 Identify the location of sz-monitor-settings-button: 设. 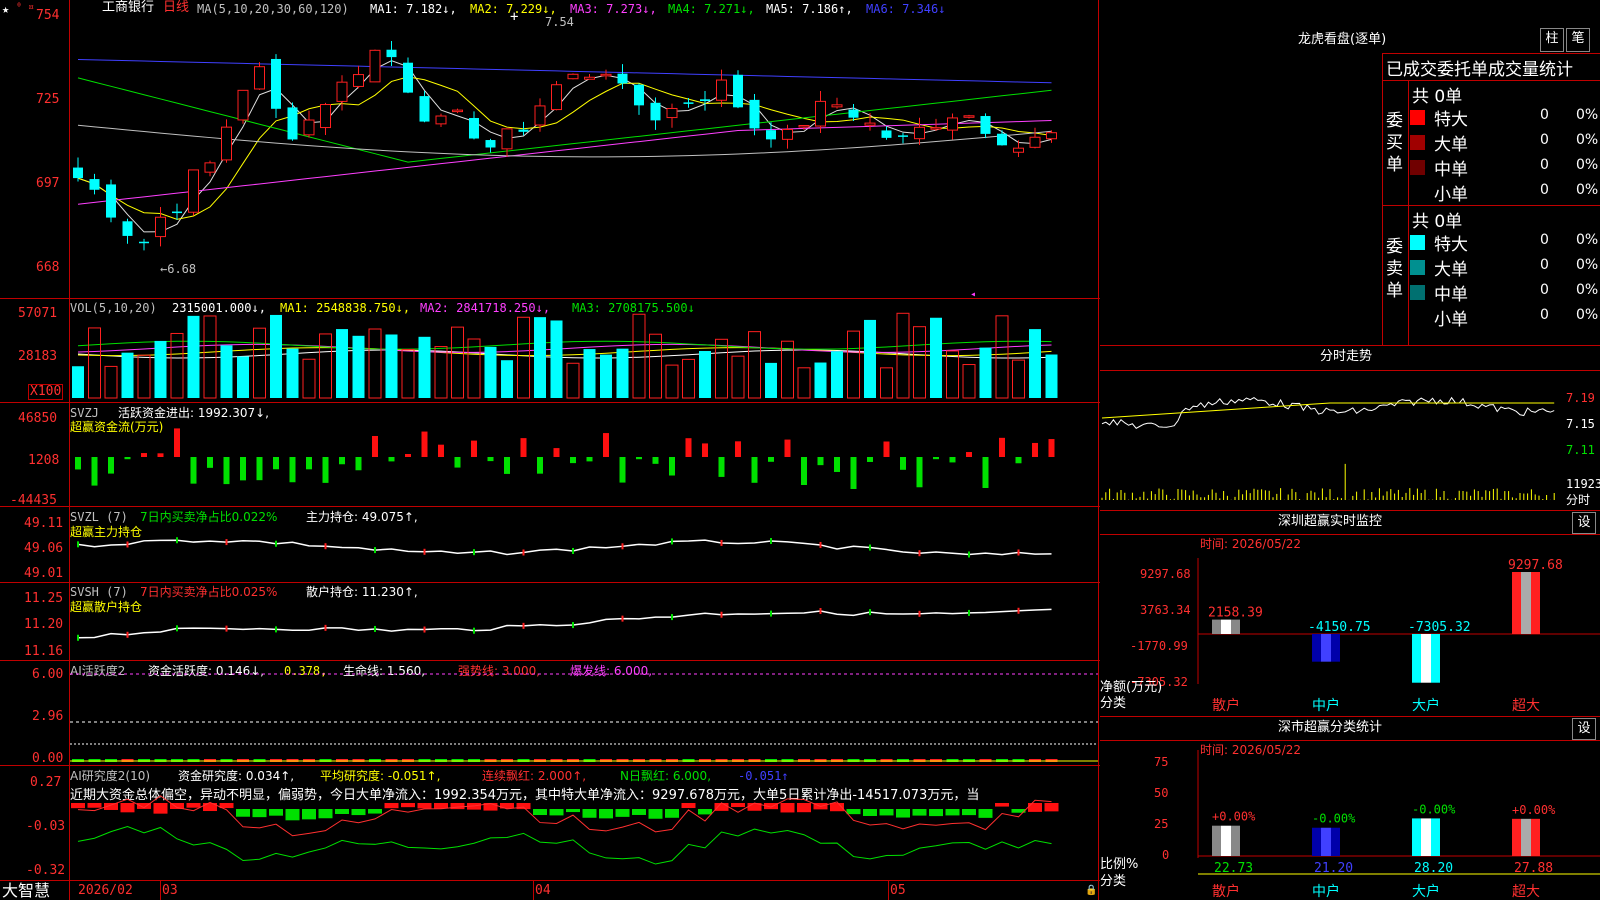
(1584, 523).